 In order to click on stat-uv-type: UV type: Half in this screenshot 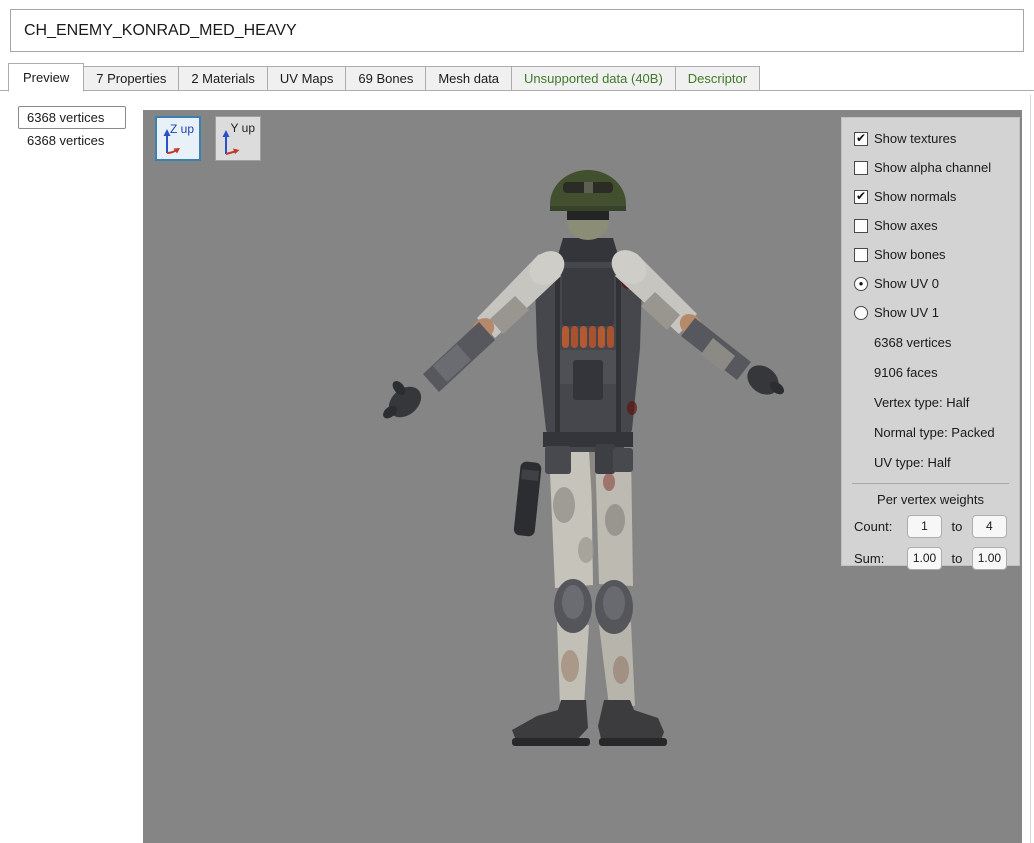, I will do `click(912, 462)`.